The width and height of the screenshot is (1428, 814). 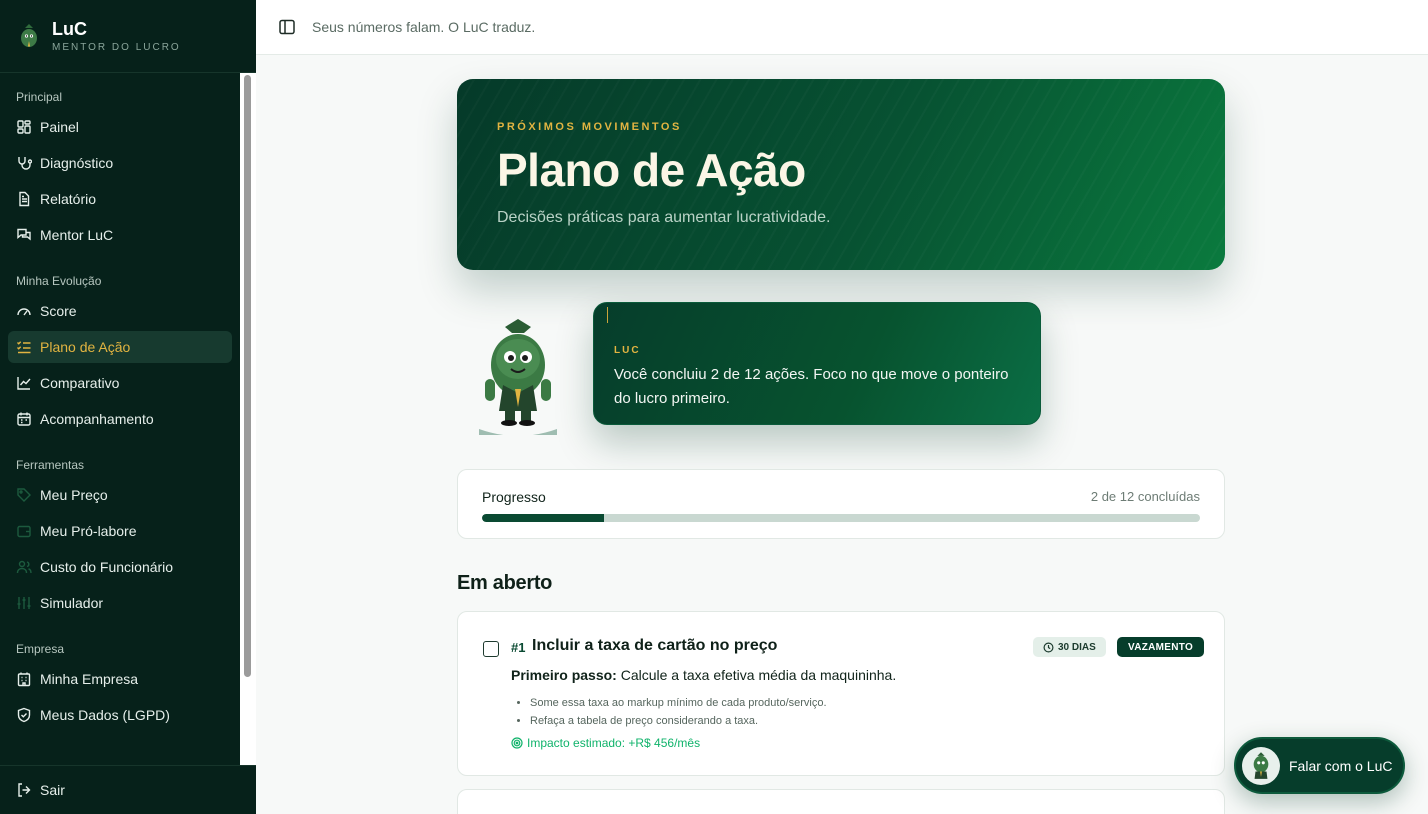 I want to click on sidebar-item-meu-pro-labore: Meu Pró-labore, so click(x=120, y=531).